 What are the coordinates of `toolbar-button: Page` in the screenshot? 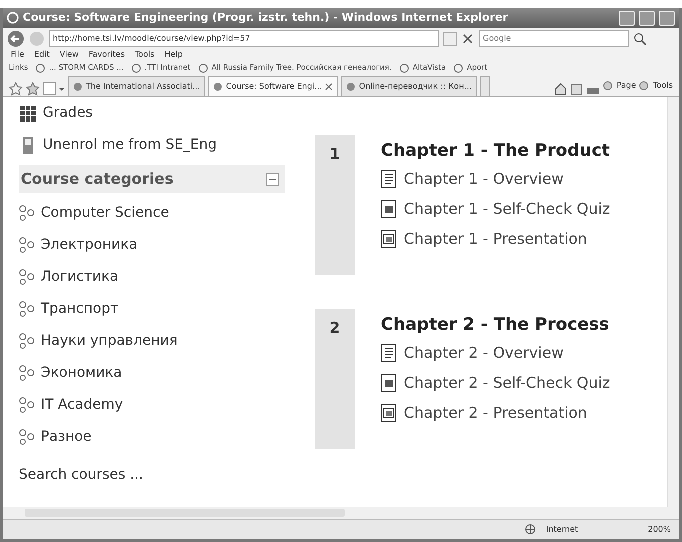 It's located at (619, 86).